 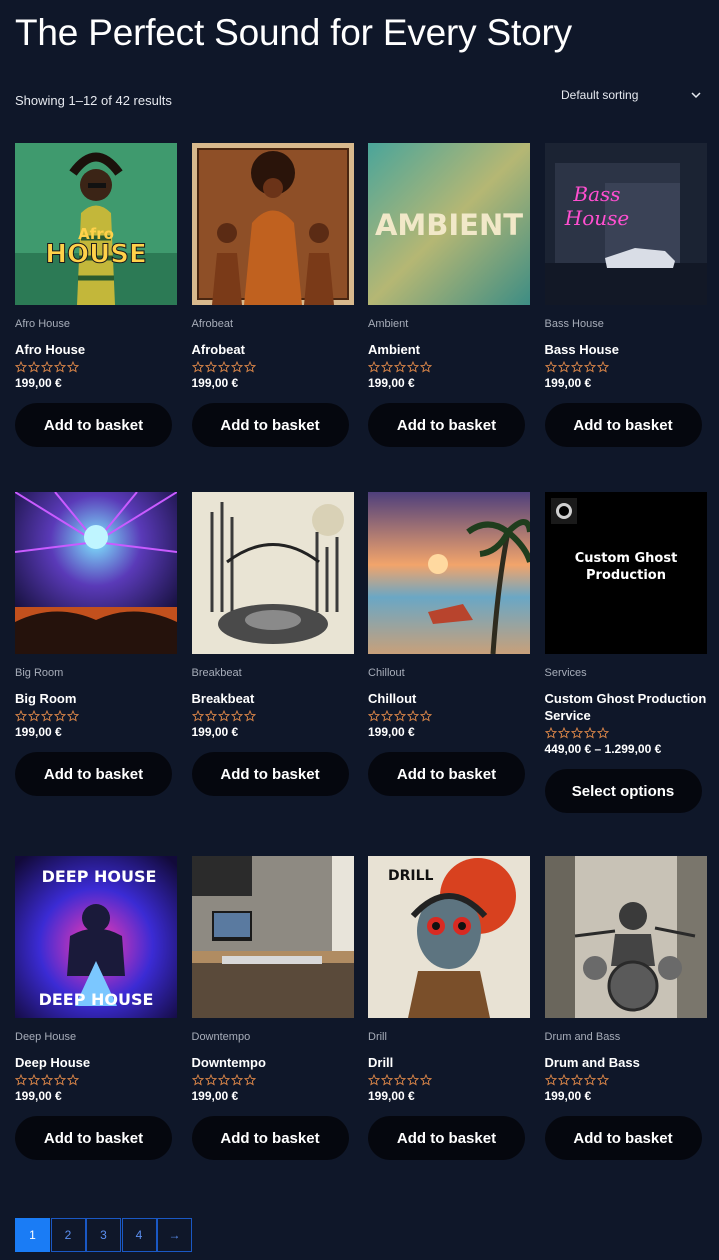 I want to click on product-name: Afrobeat, so click(x=273, y=349).